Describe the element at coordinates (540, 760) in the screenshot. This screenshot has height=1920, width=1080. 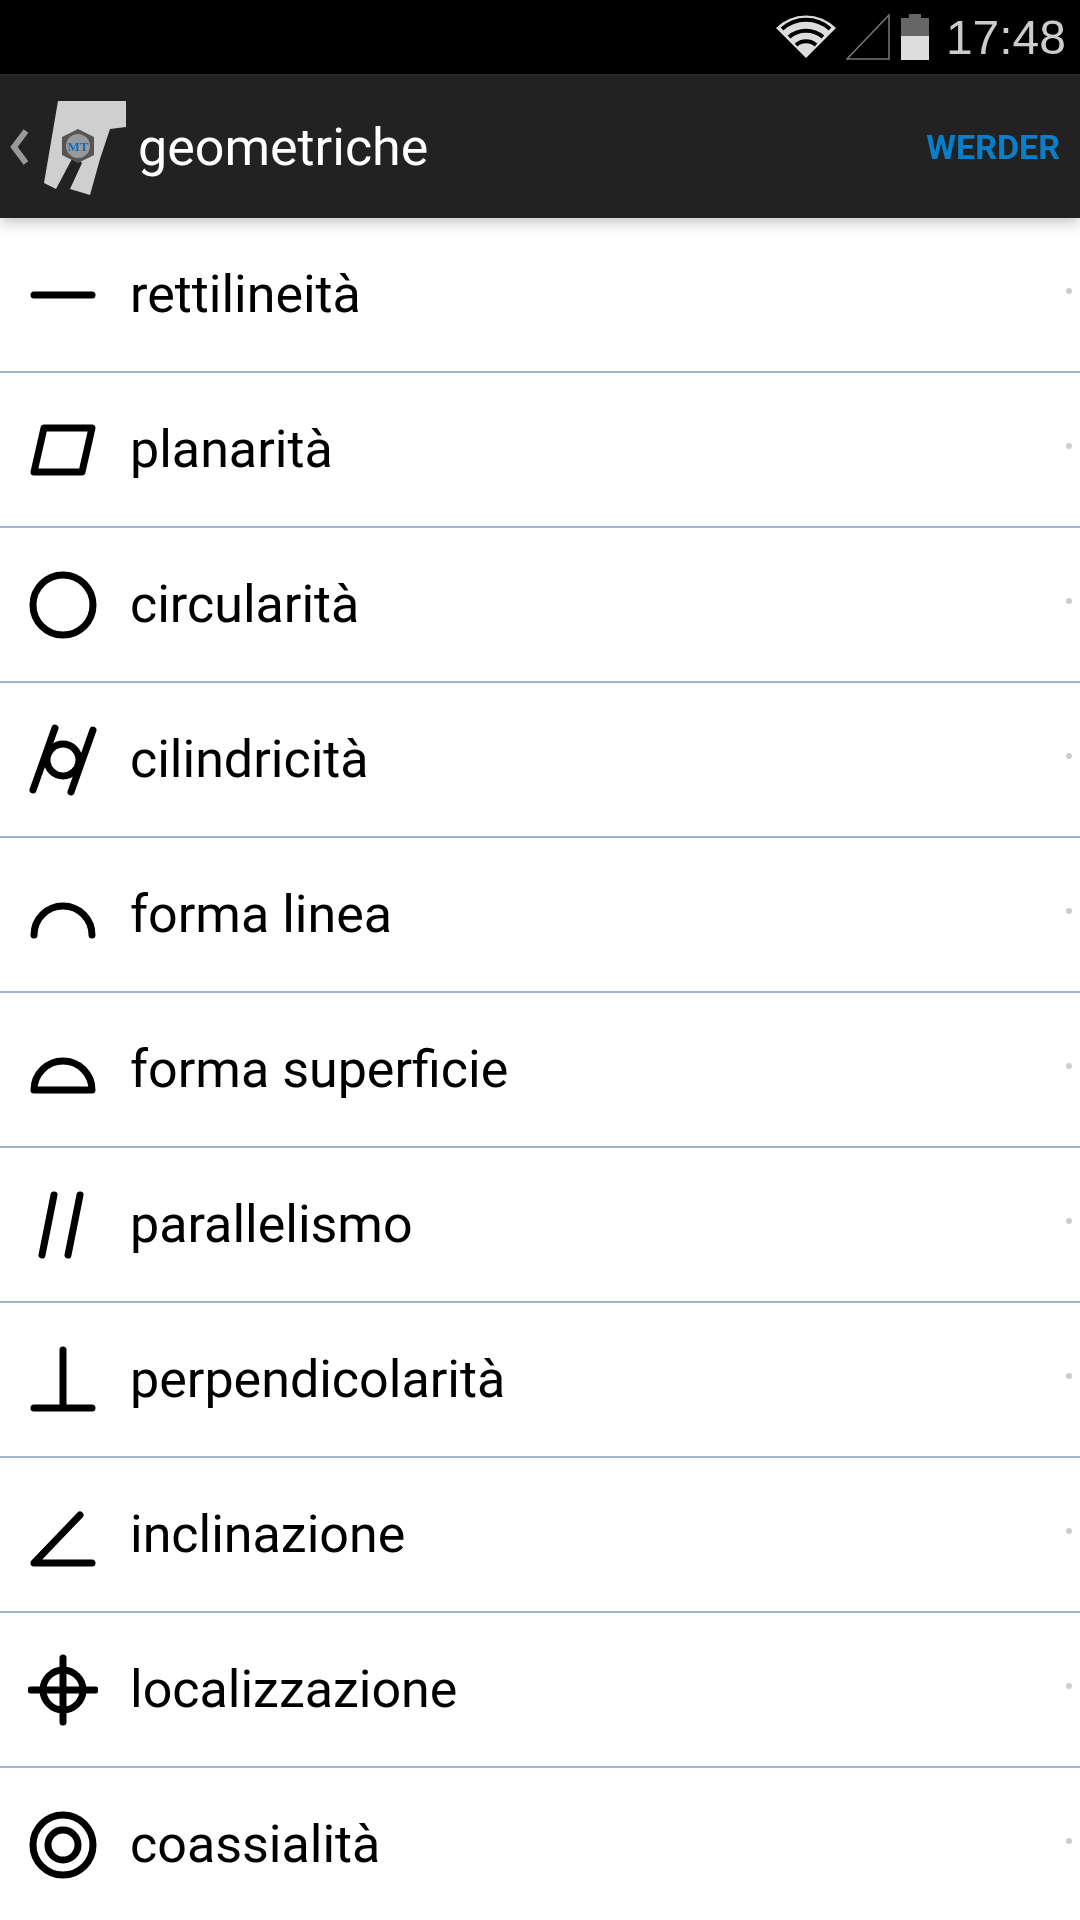
I see `list-item: cilindricità` at that location.